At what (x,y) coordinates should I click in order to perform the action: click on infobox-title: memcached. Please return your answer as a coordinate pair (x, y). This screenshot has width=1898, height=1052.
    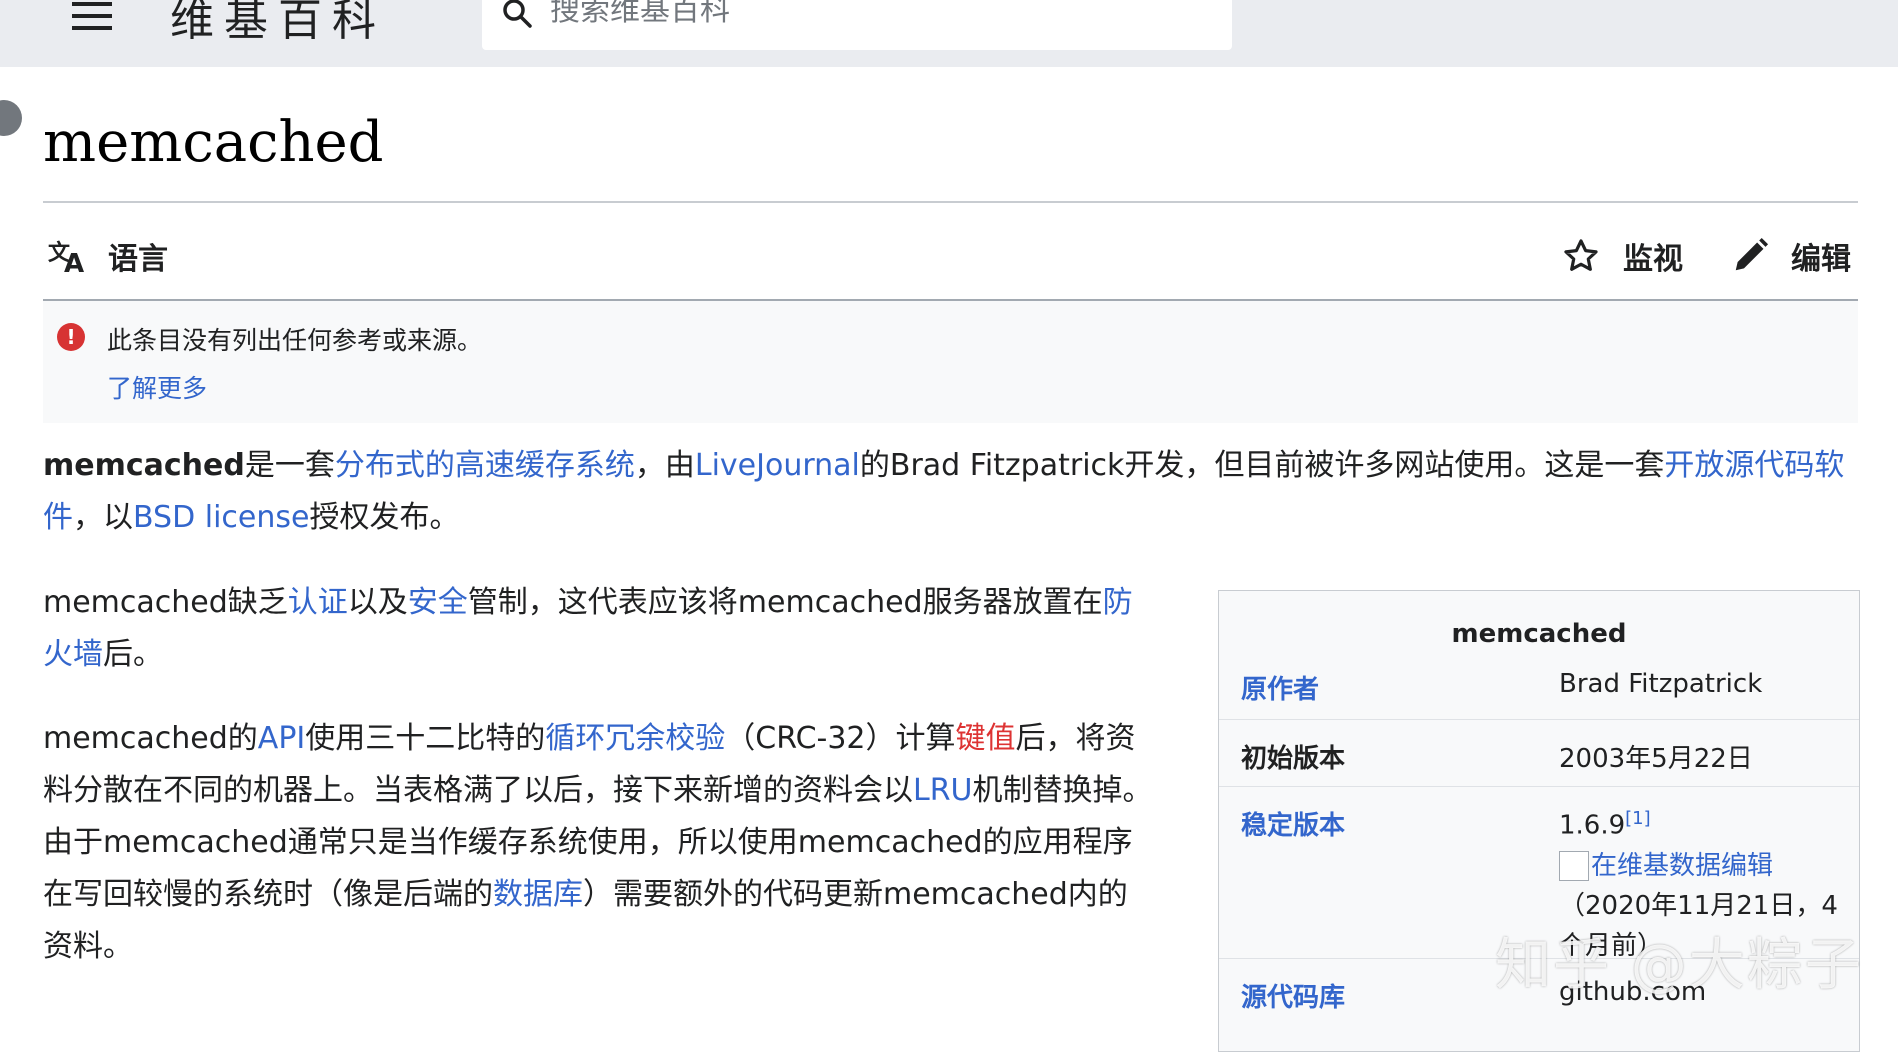
    Looking at the image, I should click on (1539, 634).